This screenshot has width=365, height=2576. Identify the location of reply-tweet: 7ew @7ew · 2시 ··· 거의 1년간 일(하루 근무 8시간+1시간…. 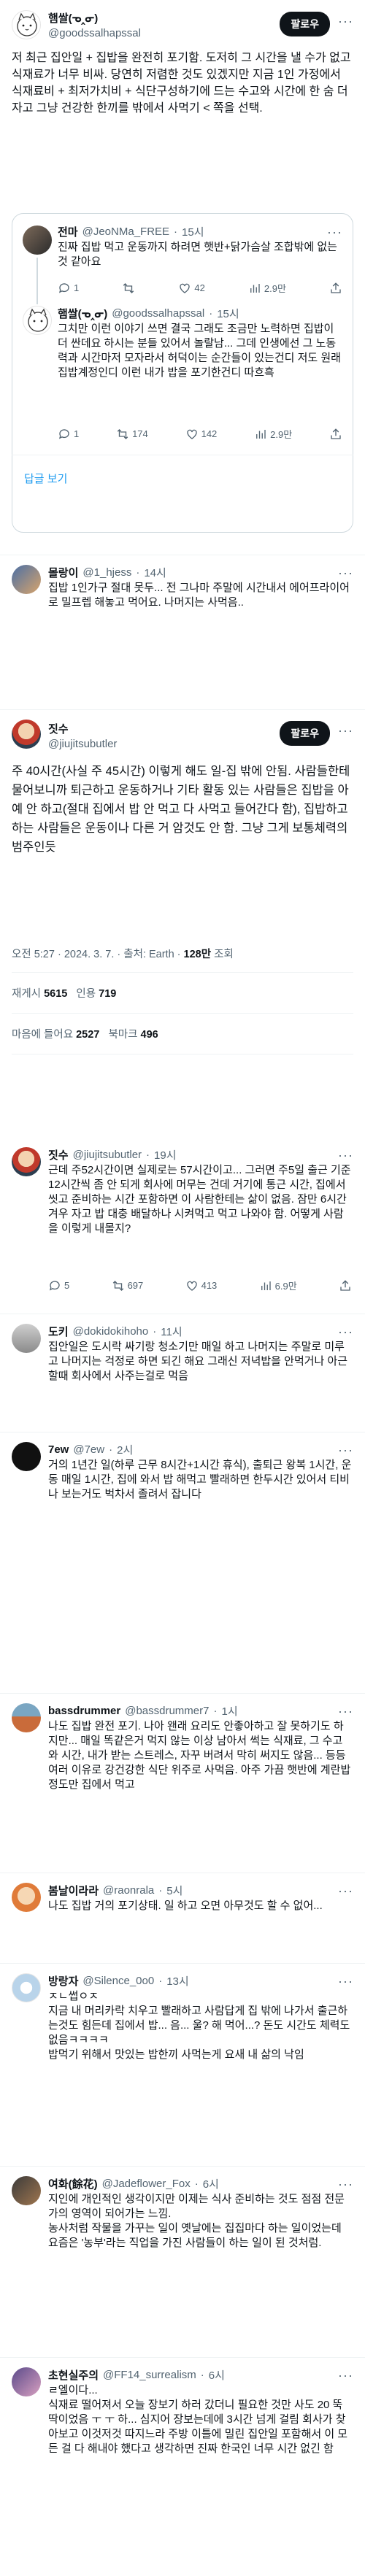
(182, 1491).